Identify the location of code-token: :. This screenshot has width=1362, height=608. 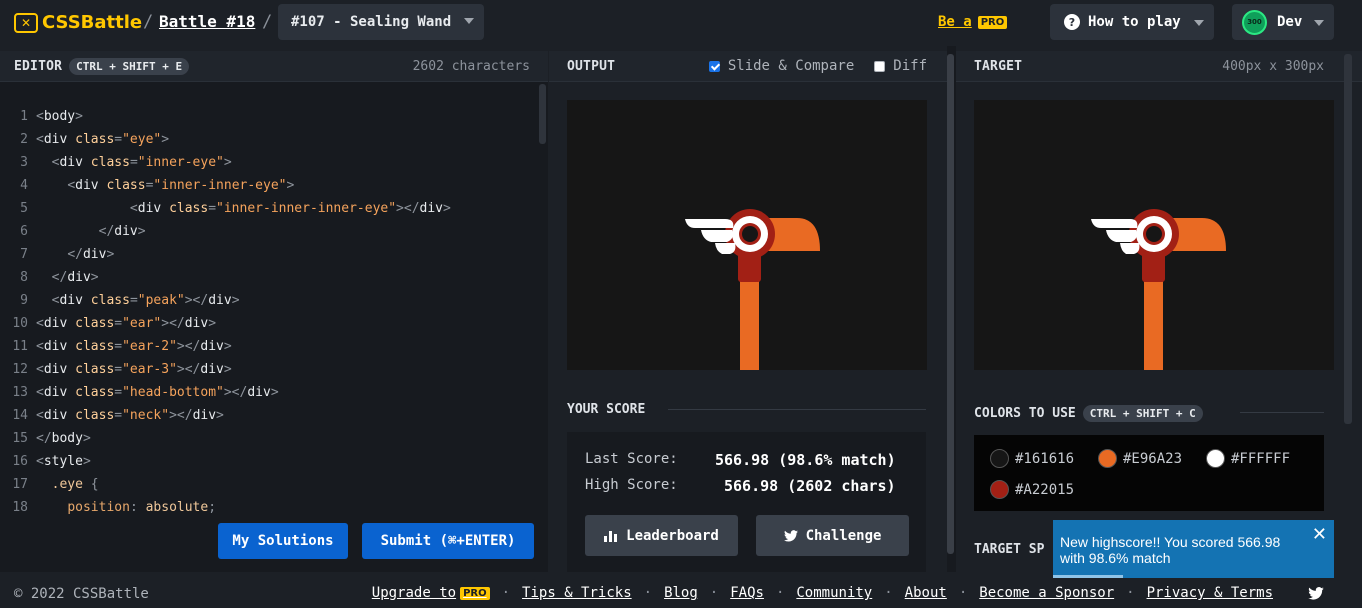
(137, 507).